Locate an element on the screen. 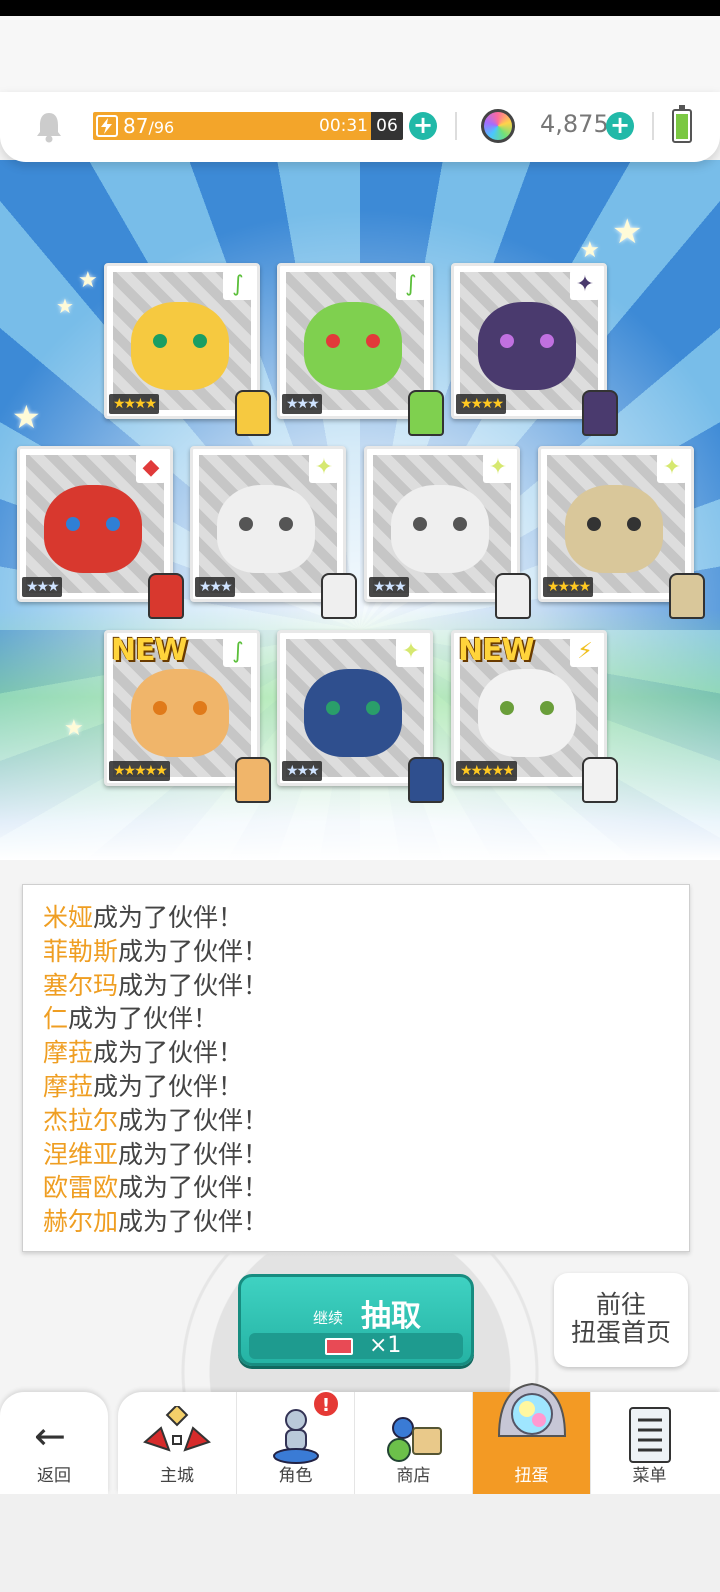  stamina-bolt-icon is located at coordinates (107, 126).